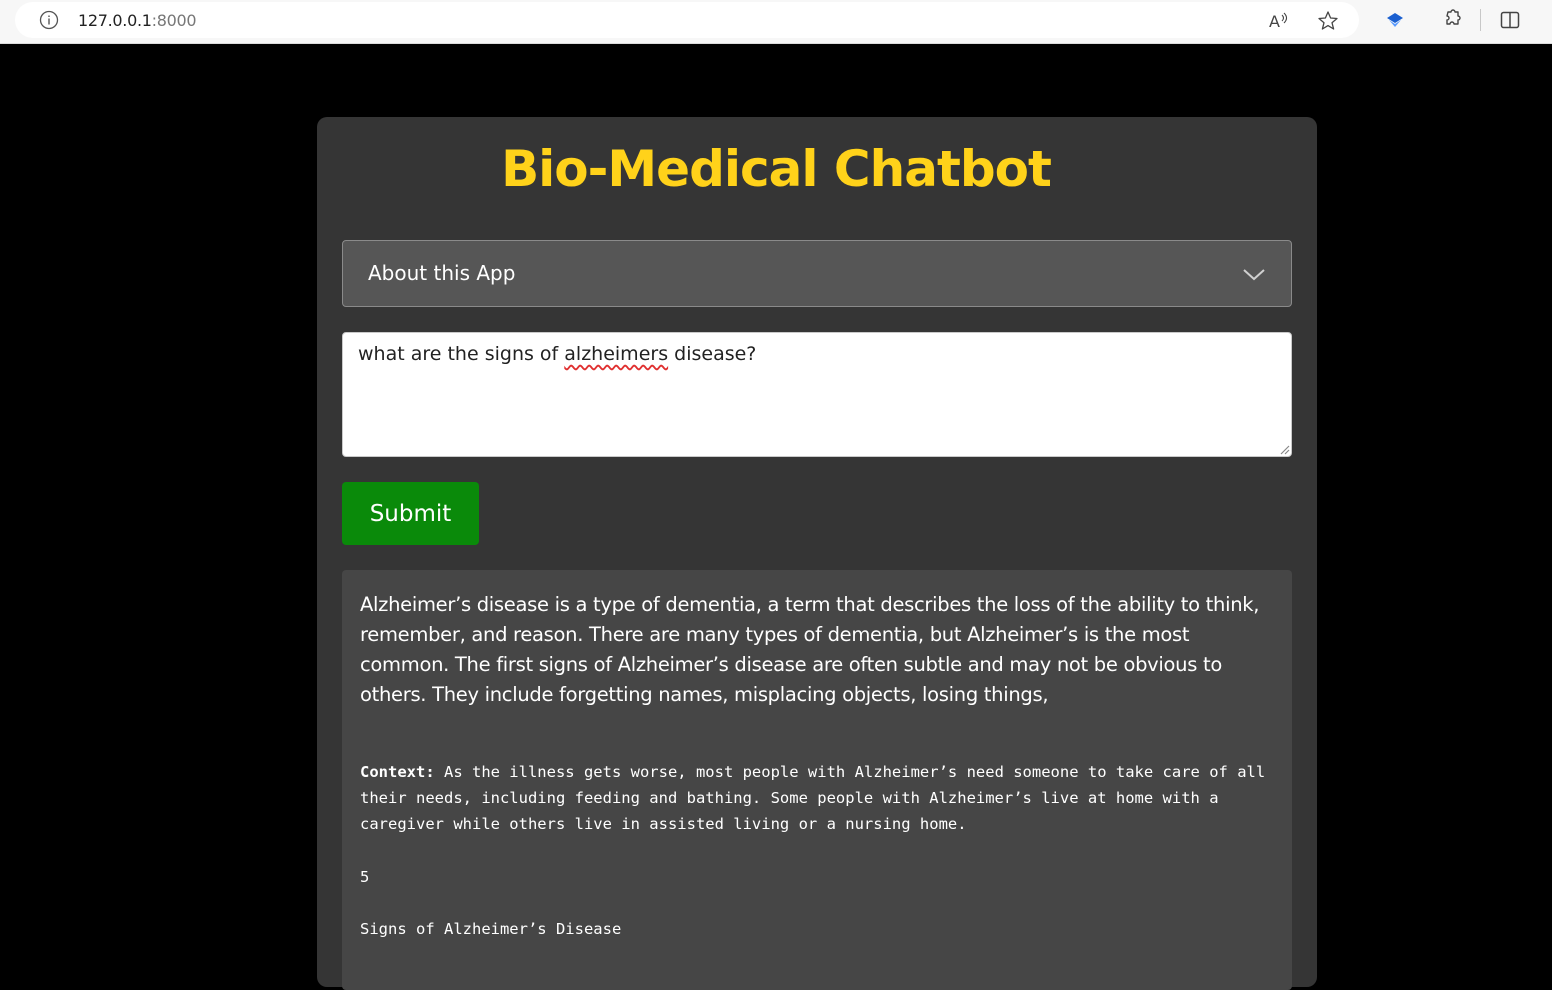  I want to click on browser-toolbar: 127.0.0.1:8000 A, so click(776, 22).